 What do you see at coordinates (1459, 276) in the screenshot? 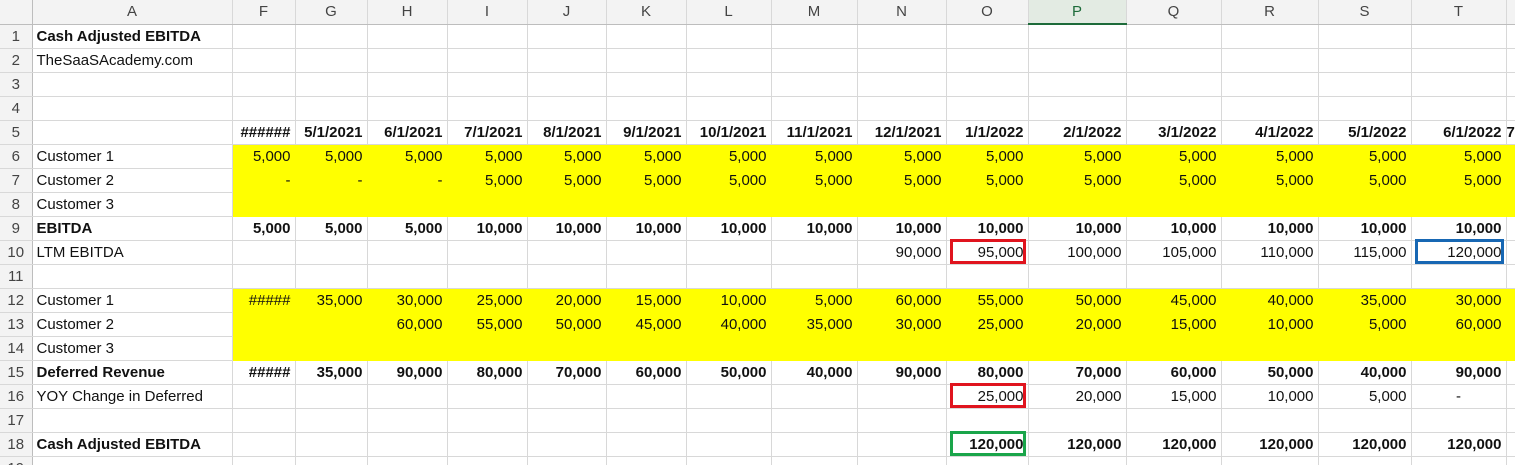
I see `cell-t11` at bounding box center [1459, 276].